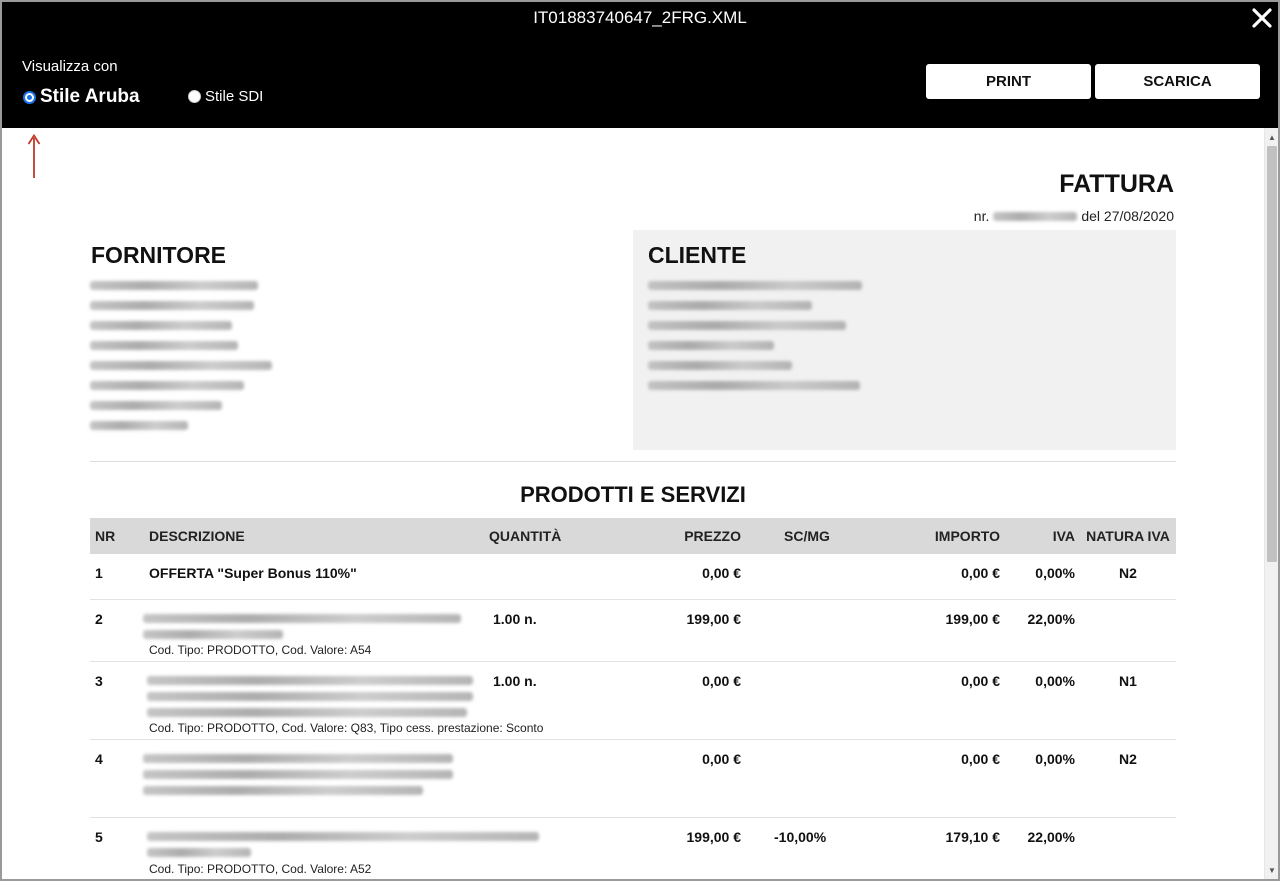 The width and height of the screenshot is (1280, 881). I want to click on cell-nr: 5, so click(99, 837).